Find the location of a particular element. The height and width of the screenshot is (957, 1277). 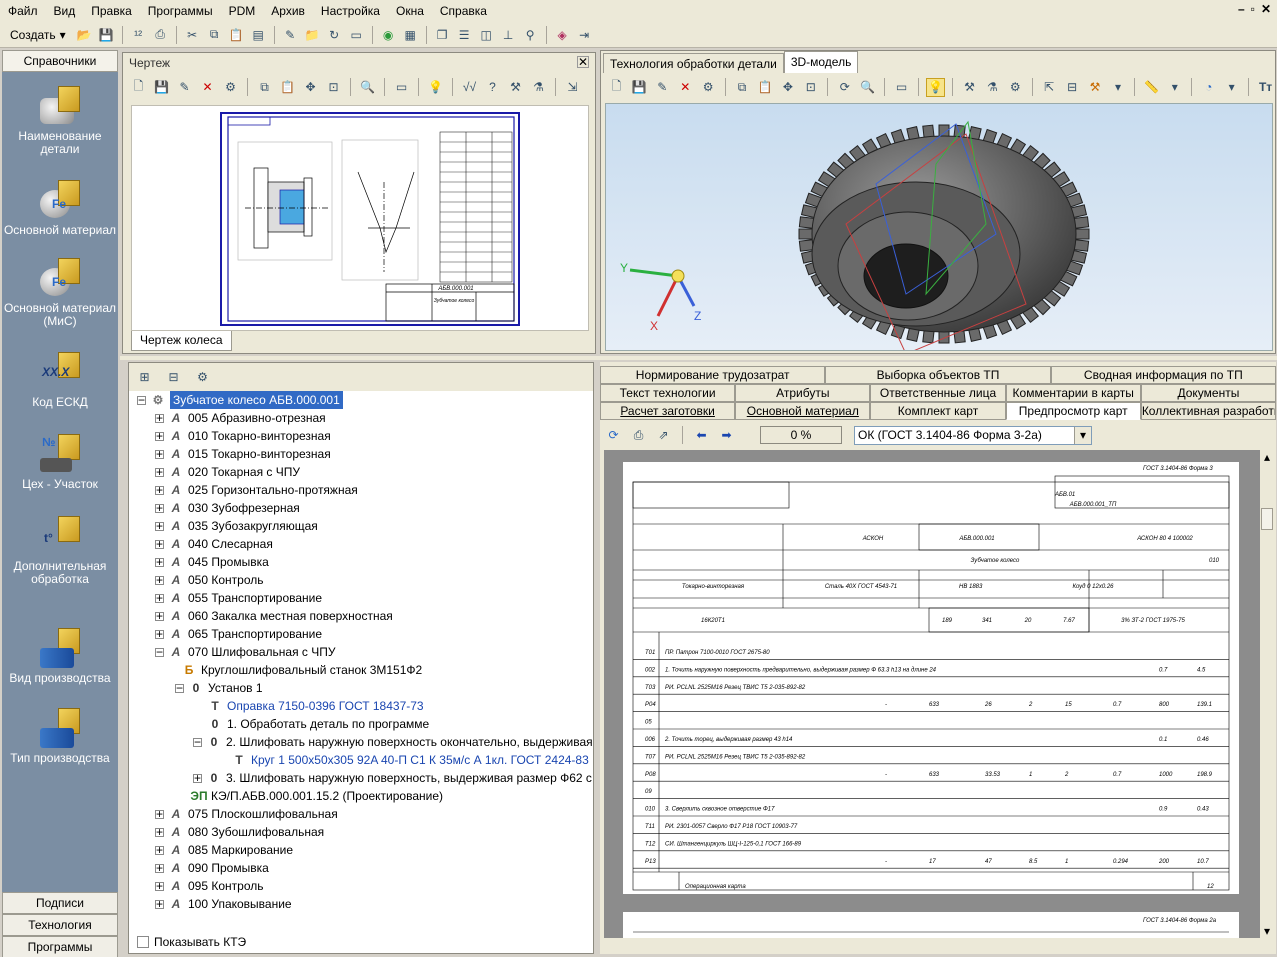

sidebar-item-production-type: Тип производства is located at coordinates (60, 736).